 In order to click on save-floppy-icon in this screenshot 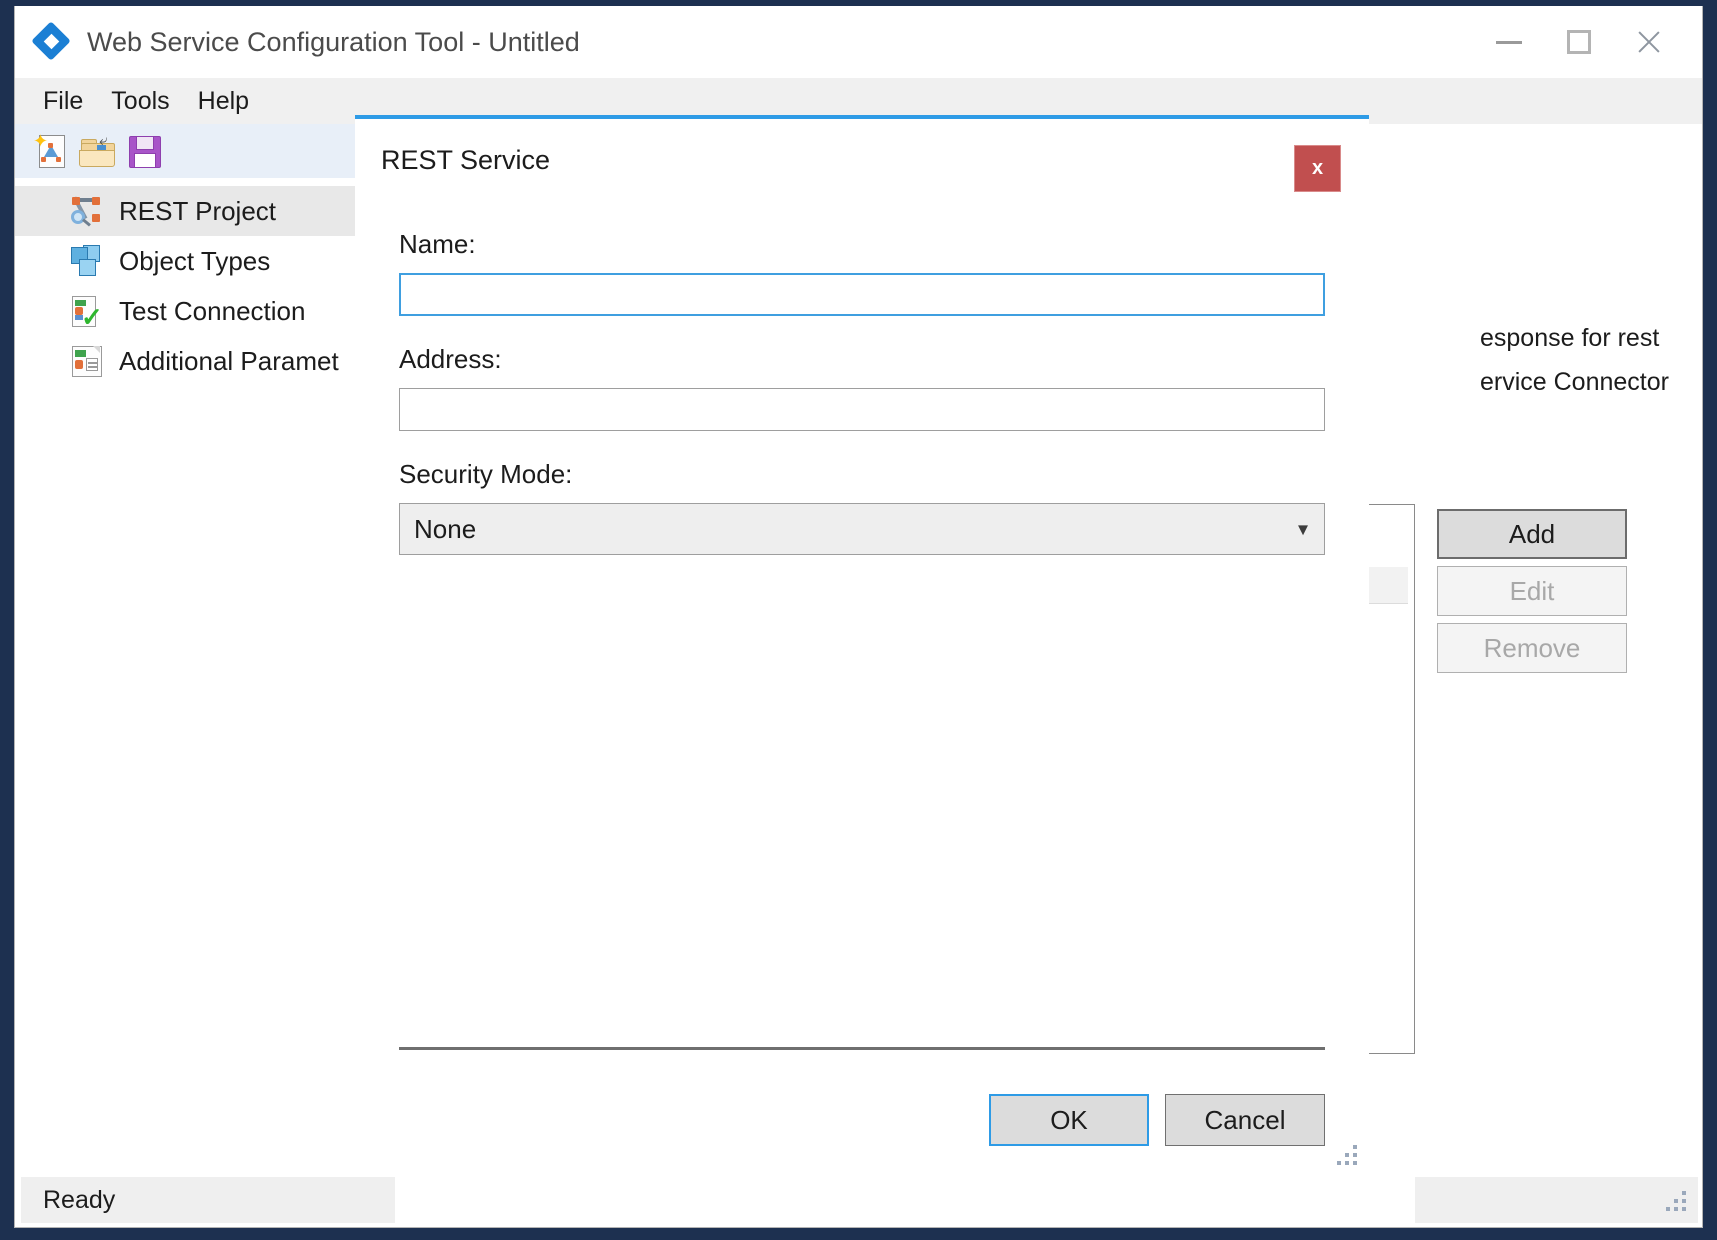, I will do `click(144, 151)`.